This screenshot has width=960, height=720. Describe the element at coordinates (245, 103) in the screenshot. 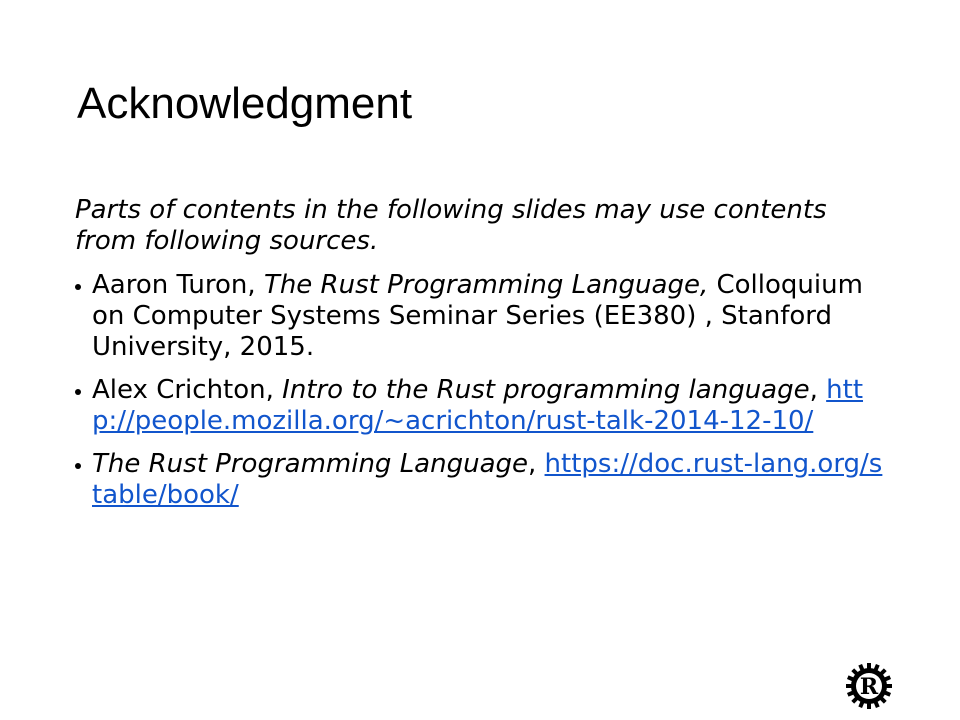

I see `slide-title: Acknowledgment` at that location.